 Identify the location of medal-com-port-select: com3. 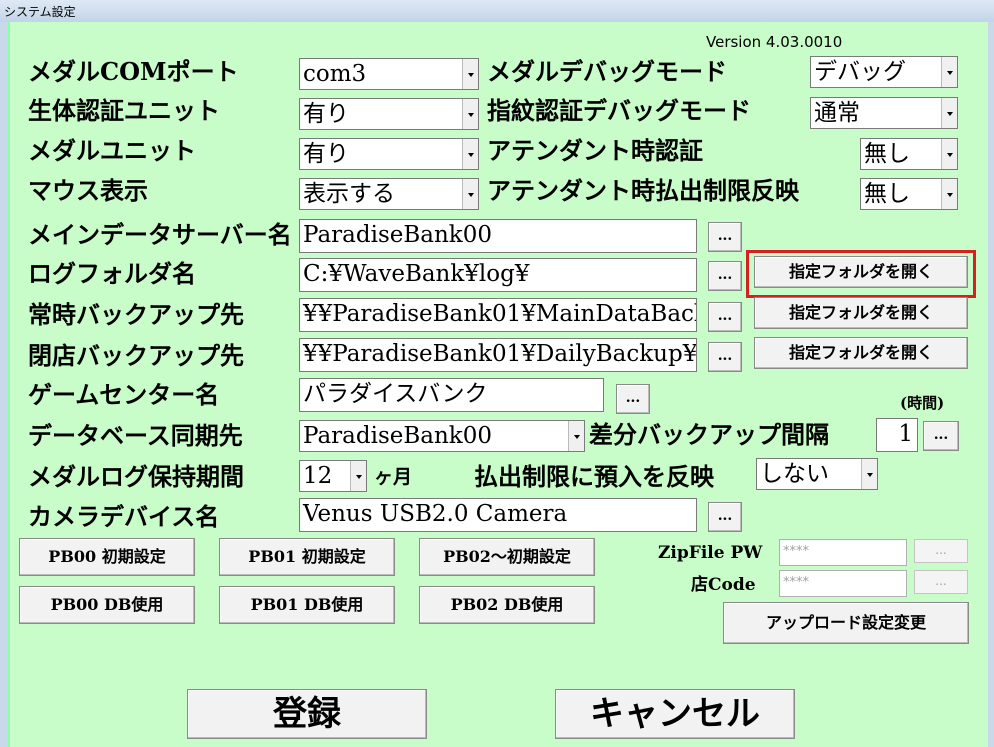
(389, 74).